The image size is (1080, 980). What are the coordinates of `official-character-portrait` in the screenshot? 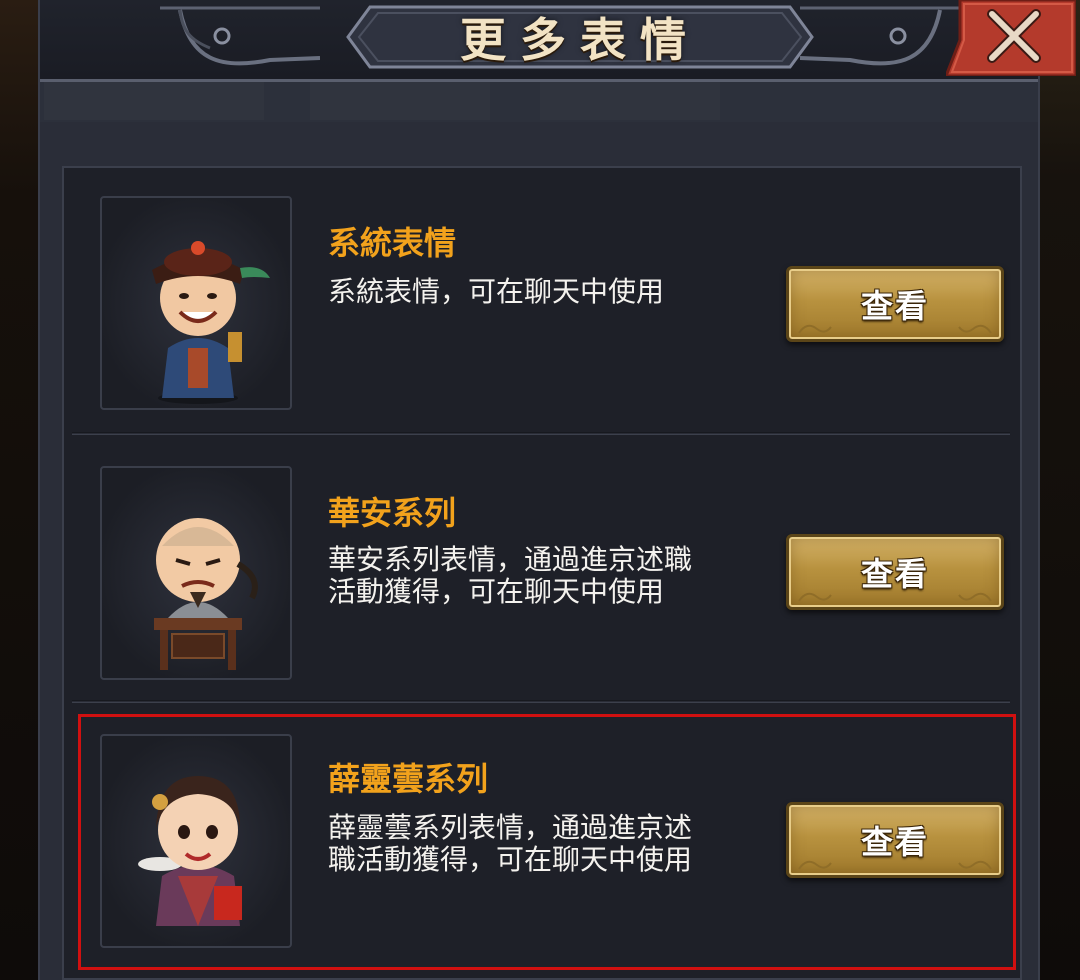 It's located at (196, 303).